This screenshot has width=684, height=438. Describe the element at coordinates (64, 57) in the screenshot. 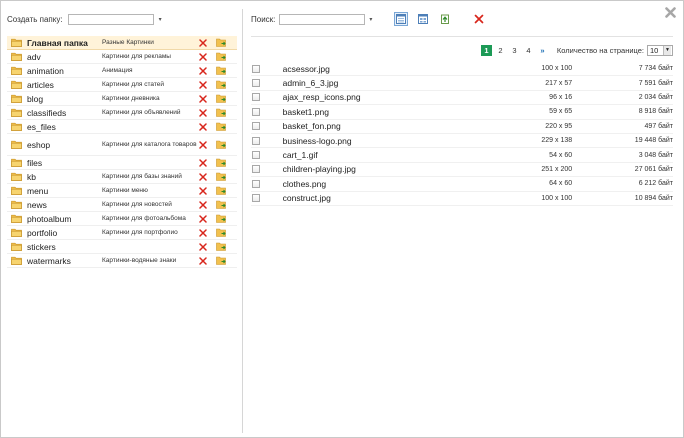

I see `folder-name: adv` at that location.